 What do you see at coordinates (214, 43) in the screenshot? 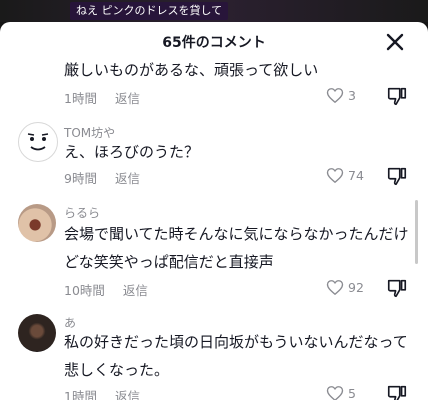
I see `comment-count-title: 65件のコメント` at bounding box center [214, 43].